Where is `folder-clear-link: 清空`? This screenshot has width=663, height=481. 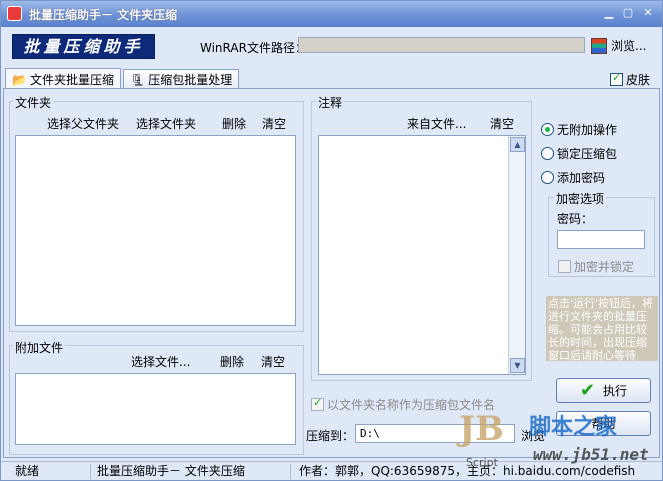
folder-clear-link: 清空 is located at coordinates (274, 123).